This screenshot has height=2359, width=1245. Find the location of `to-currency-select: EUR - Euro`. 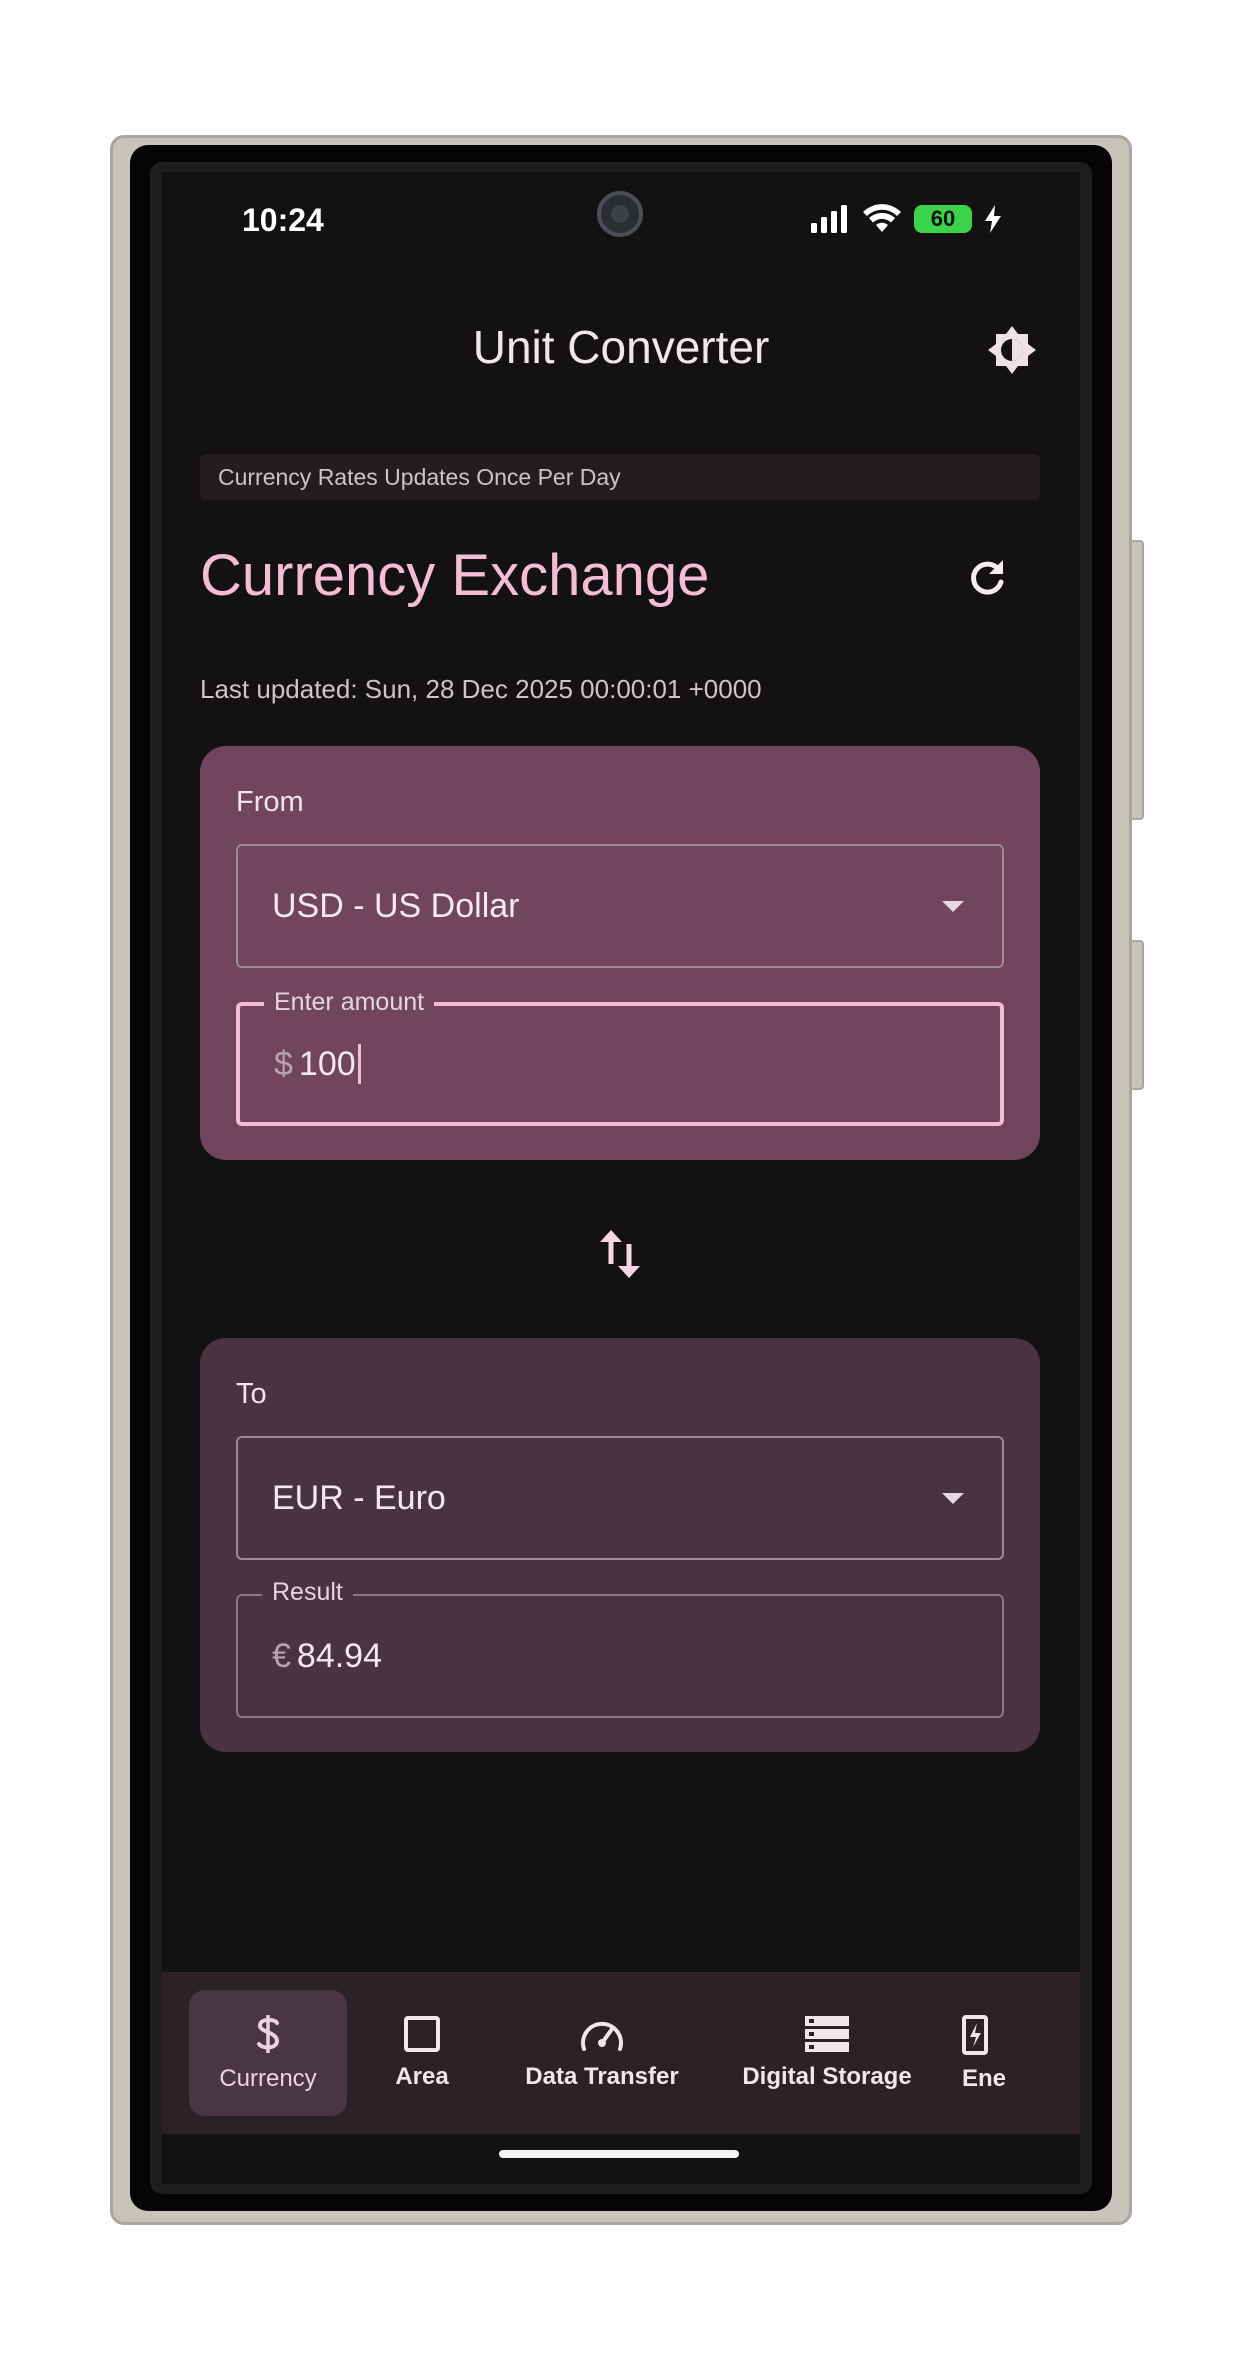

to-currency-select: EUR - Euro is located at coordinates (620, 1498).